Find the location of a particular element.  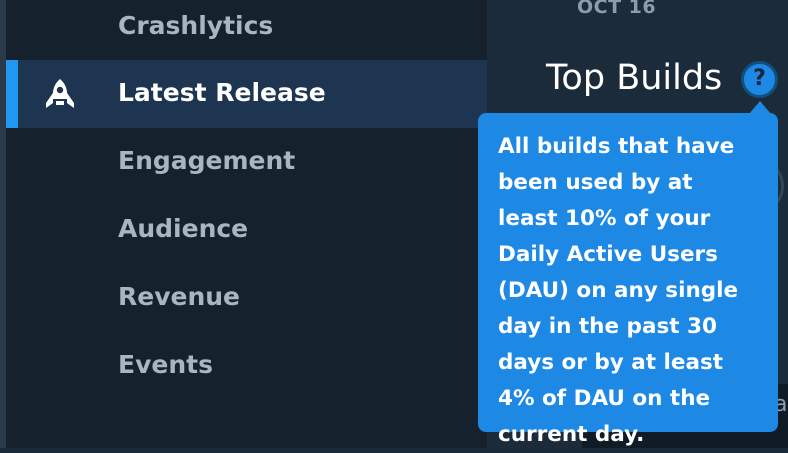

sidebar-item-label: Revenue is located at coordinates (179, 296).